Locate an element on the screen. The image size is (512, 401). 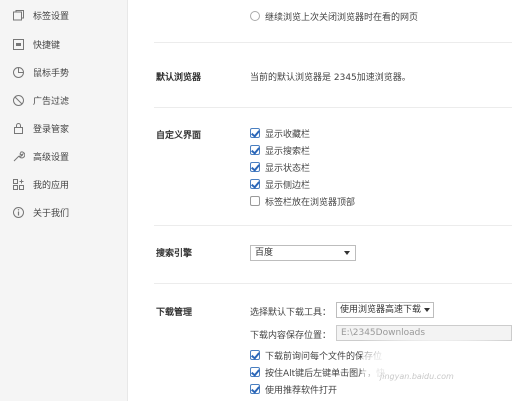
sidebar-item-label: 广告过滤 is located at coordinates (51, 102).